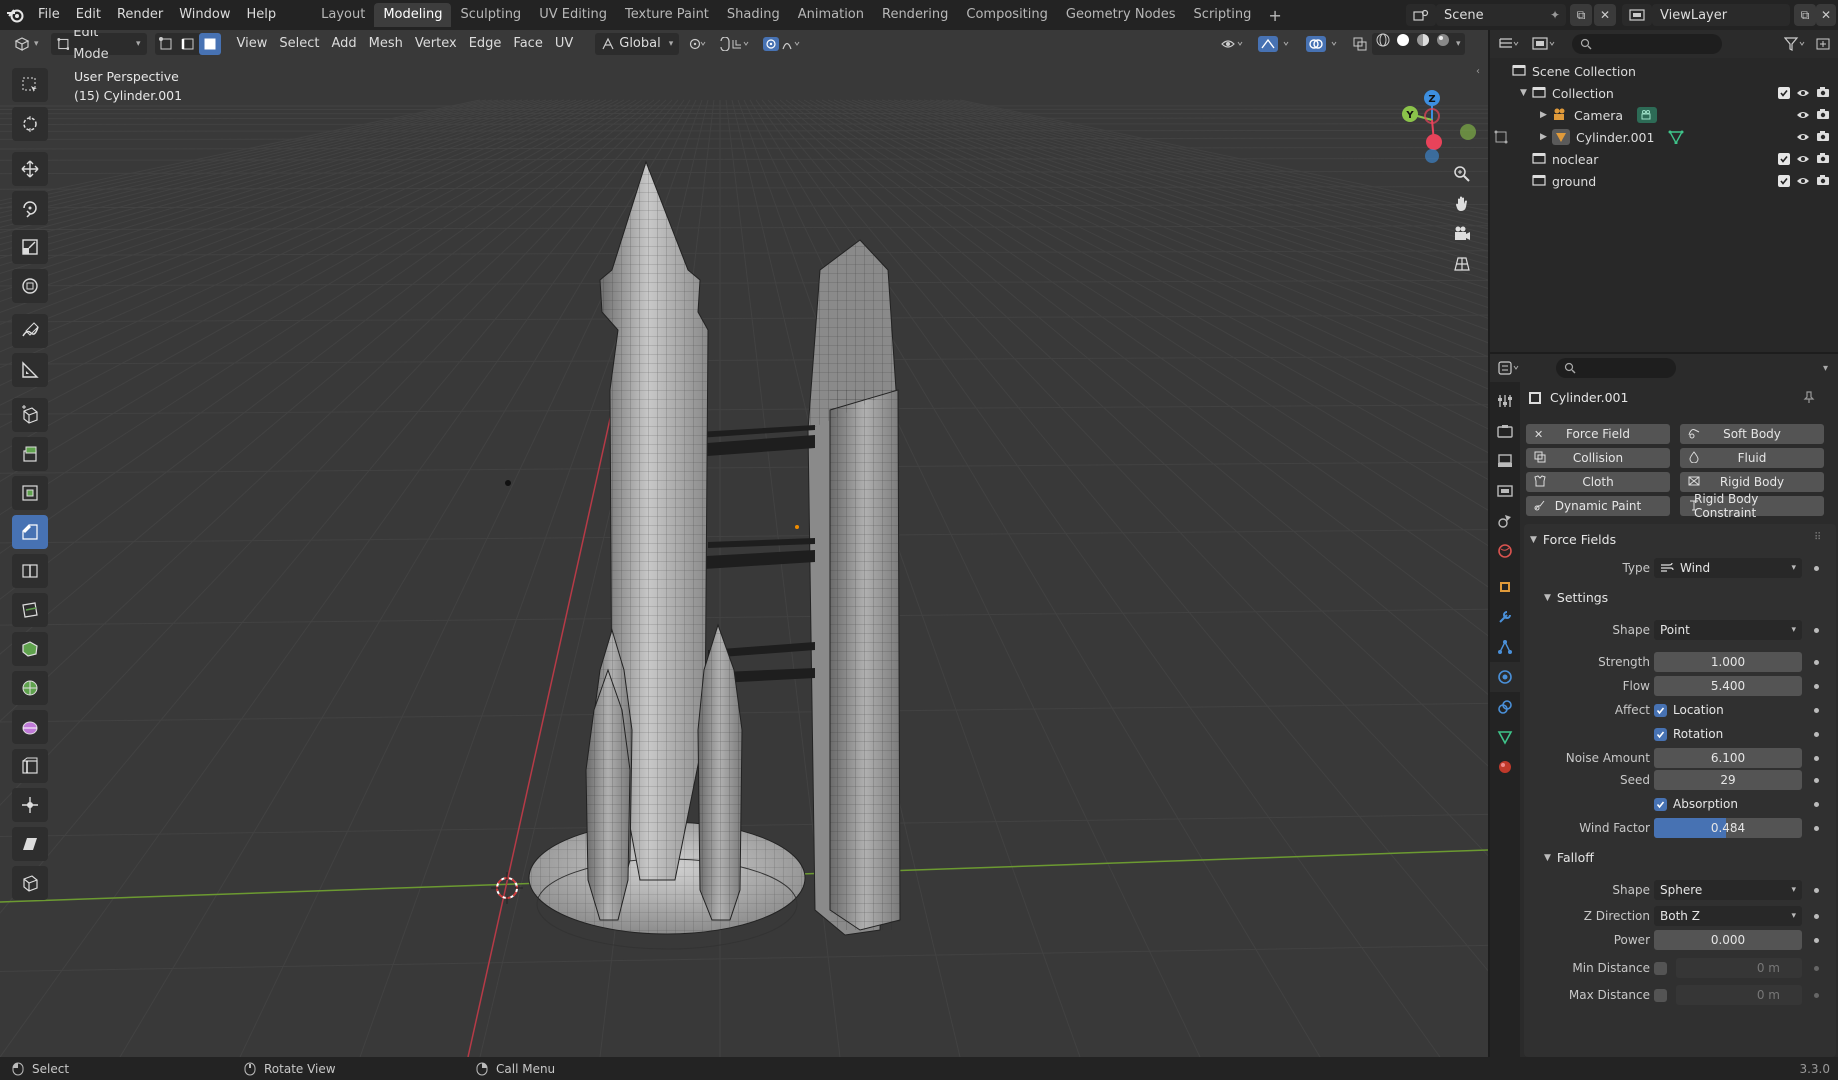 The width and height of the screenshot is (1838, 1080). I want to click on menu-vertex: Vertex, so click(436, 44).